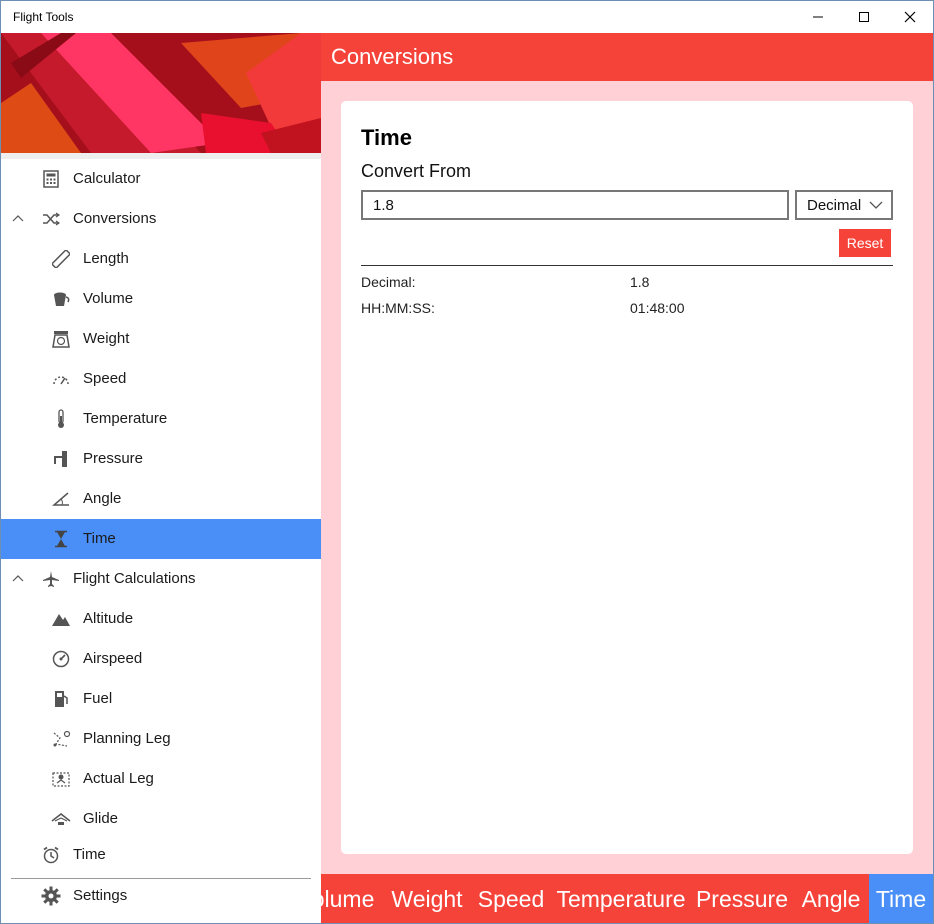  I want to click on gear-icon, so click(51, 896).